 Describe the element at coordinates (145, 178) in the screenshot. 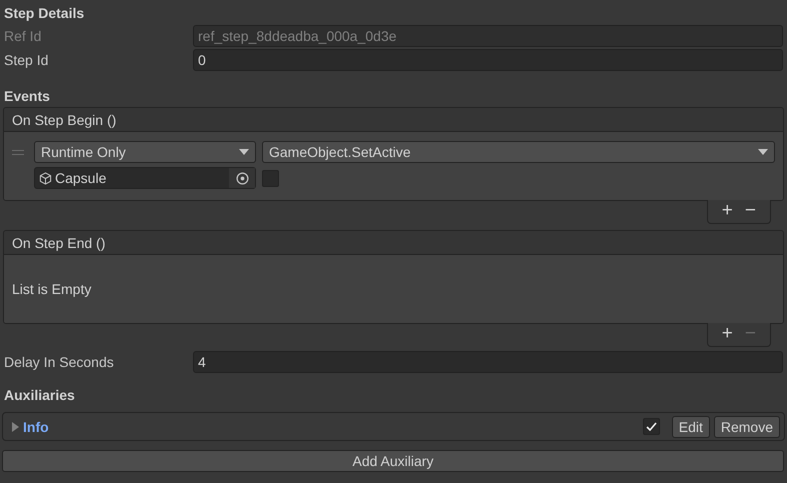

I see `object-field: Capsule` at that location.